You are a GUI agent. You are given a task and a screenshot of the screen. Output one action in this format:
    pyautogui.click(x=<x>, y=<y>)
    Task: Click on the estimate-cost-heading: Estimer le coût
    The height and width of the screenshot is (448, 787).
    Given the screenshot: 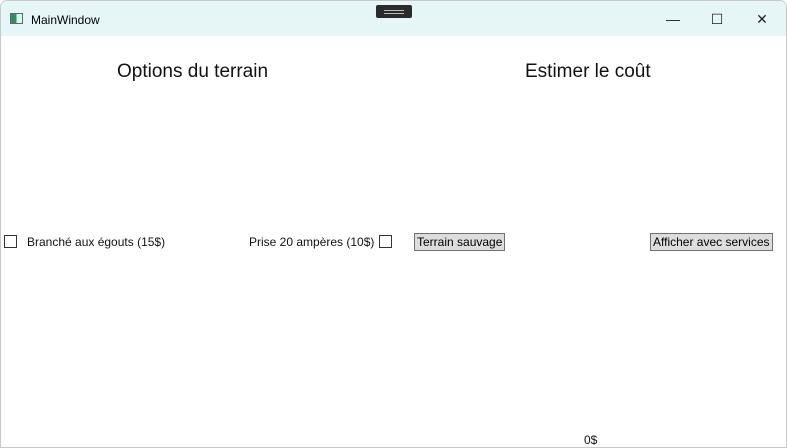 What is the action you would take?
    pyautogui.click(x=588, y=71)
    